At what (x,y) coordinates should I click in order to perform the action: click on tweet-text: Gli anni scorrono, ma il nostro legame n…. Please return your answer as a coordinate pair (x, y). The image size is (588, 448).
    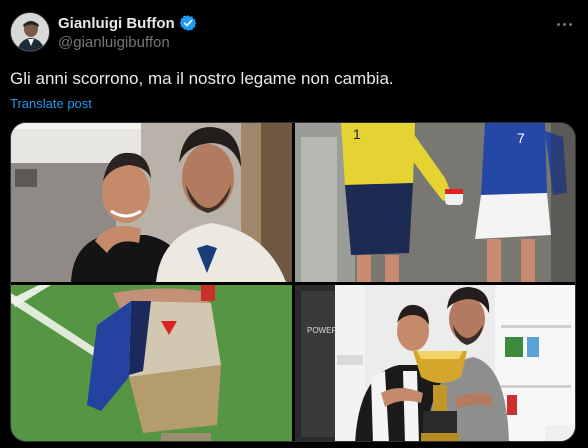
    Looking at the image, I should click on (202, 78).